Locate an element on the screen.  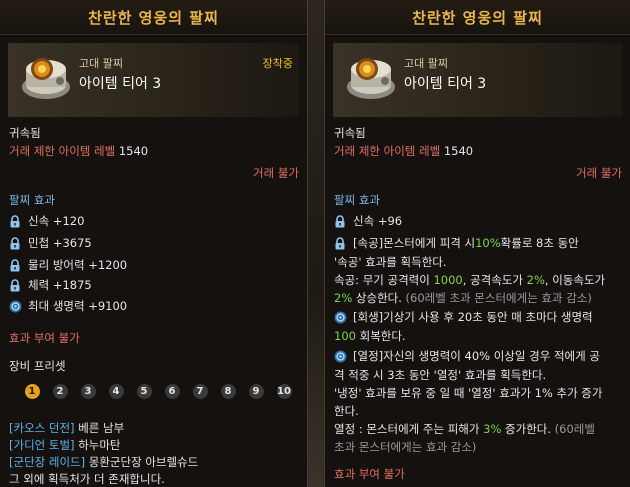
effect-line: [속공] 몬스터에게 피격 시 10% 확률로 8초 동안 is located at coordinates (456, 243).